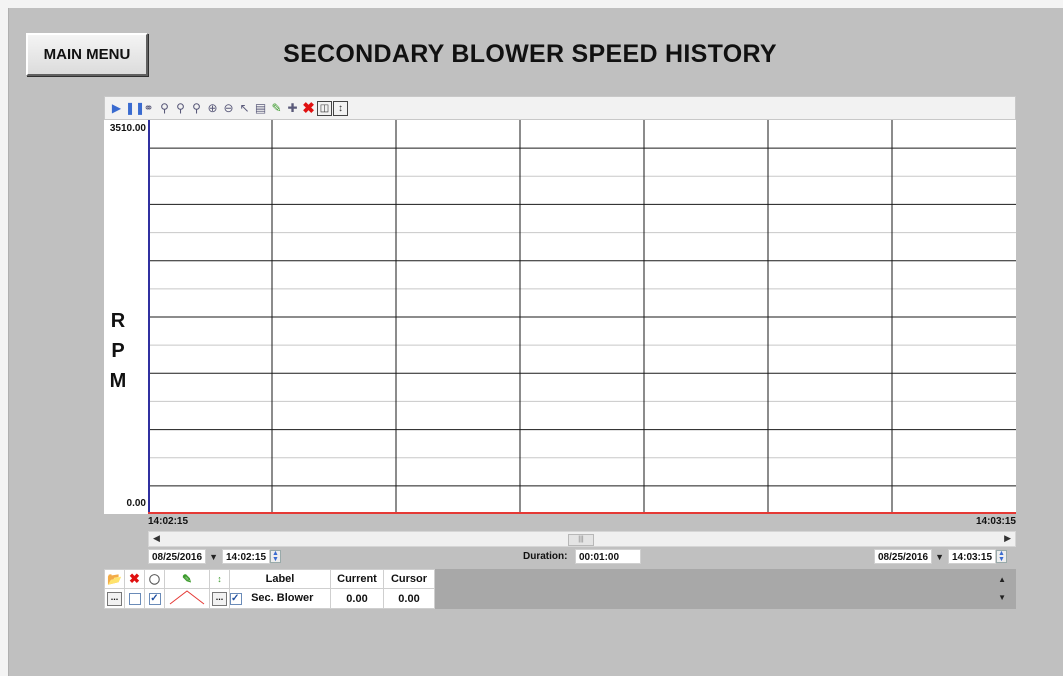  I want to click on open-folder-icon: 📂, so click(114, 579).